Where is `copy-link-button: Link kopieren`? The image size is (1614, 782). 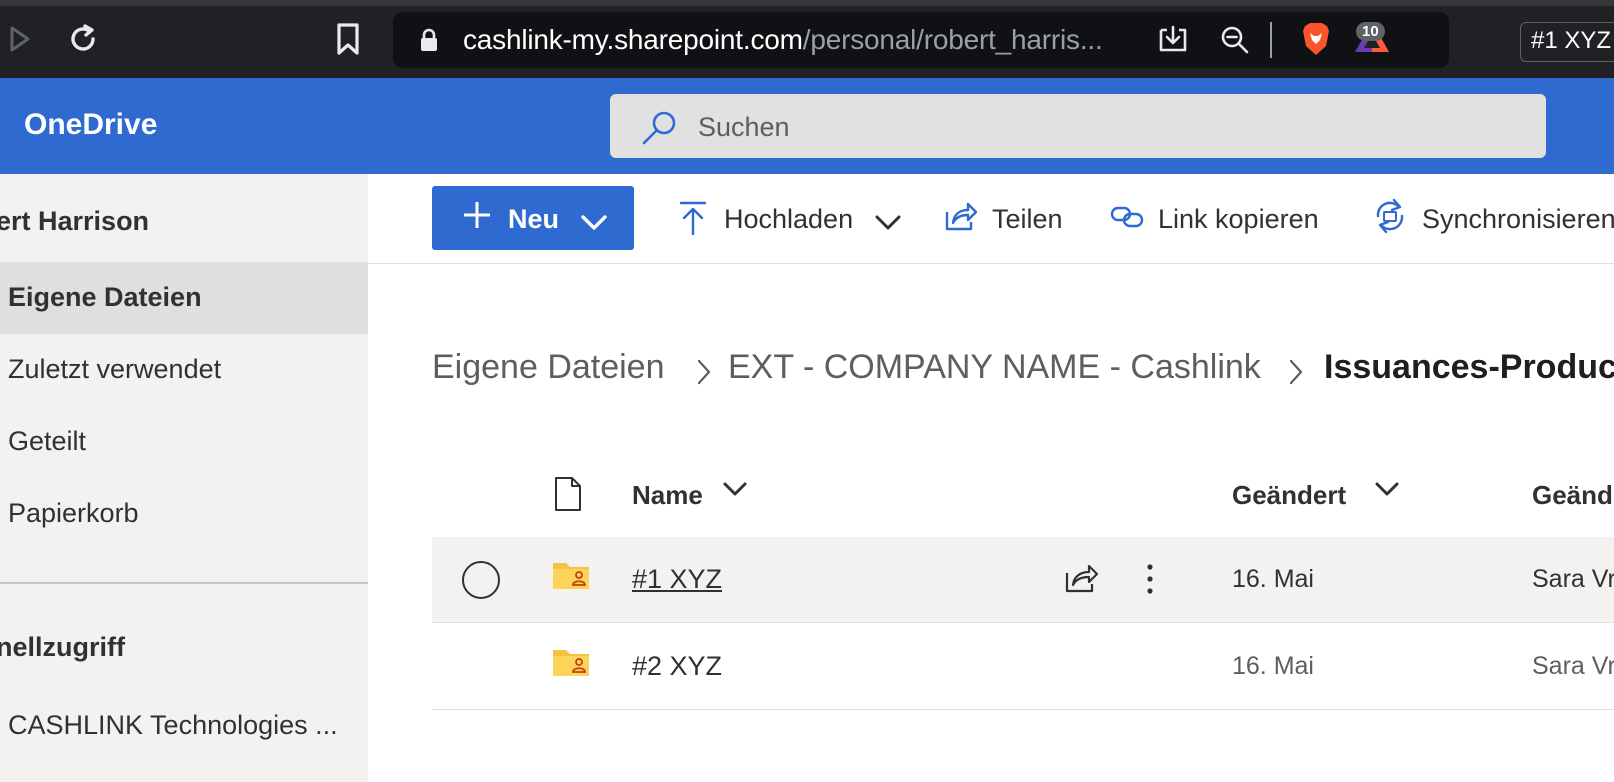
copy-link-button: Link kopieren is located at coordinates (1220, 218).